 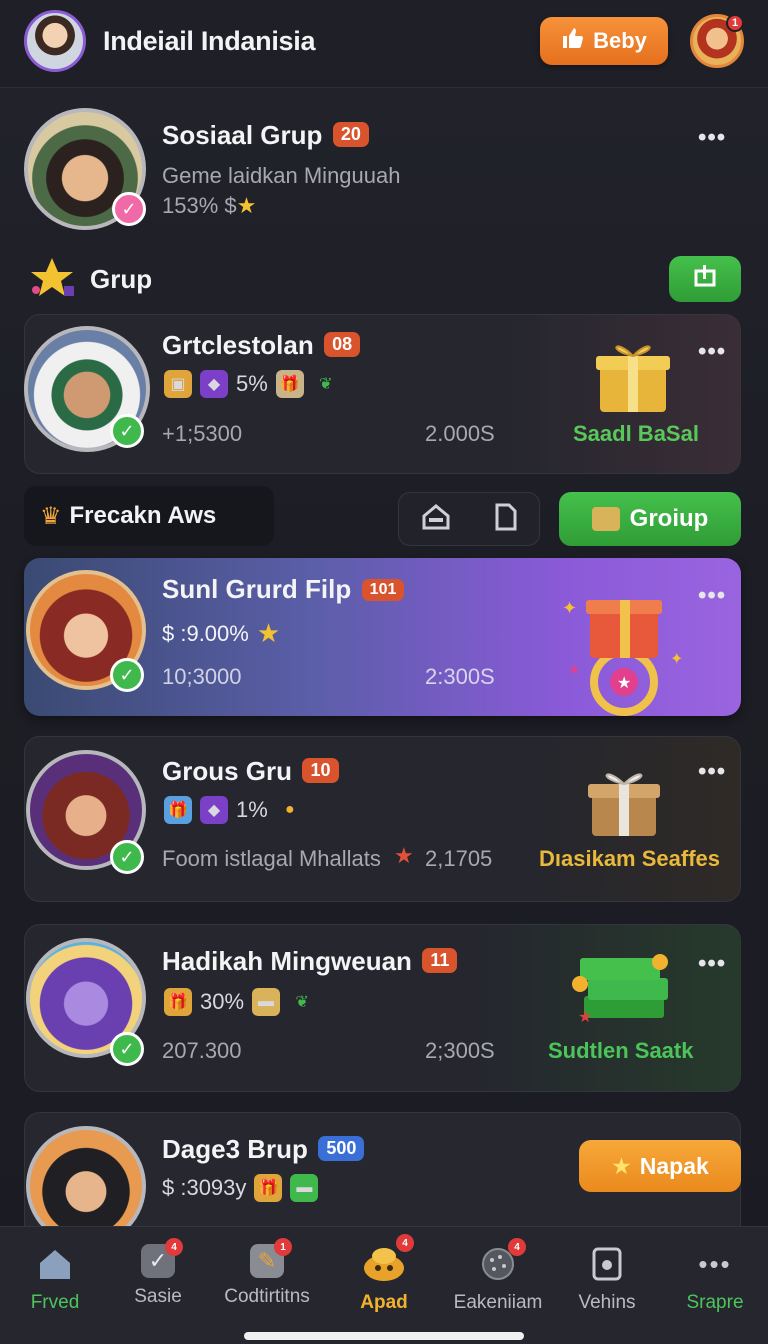 What do you see at coordinates (252, 809) in the screenshot?
I see `card-percent: 1%` at bounding box center [252, 809].